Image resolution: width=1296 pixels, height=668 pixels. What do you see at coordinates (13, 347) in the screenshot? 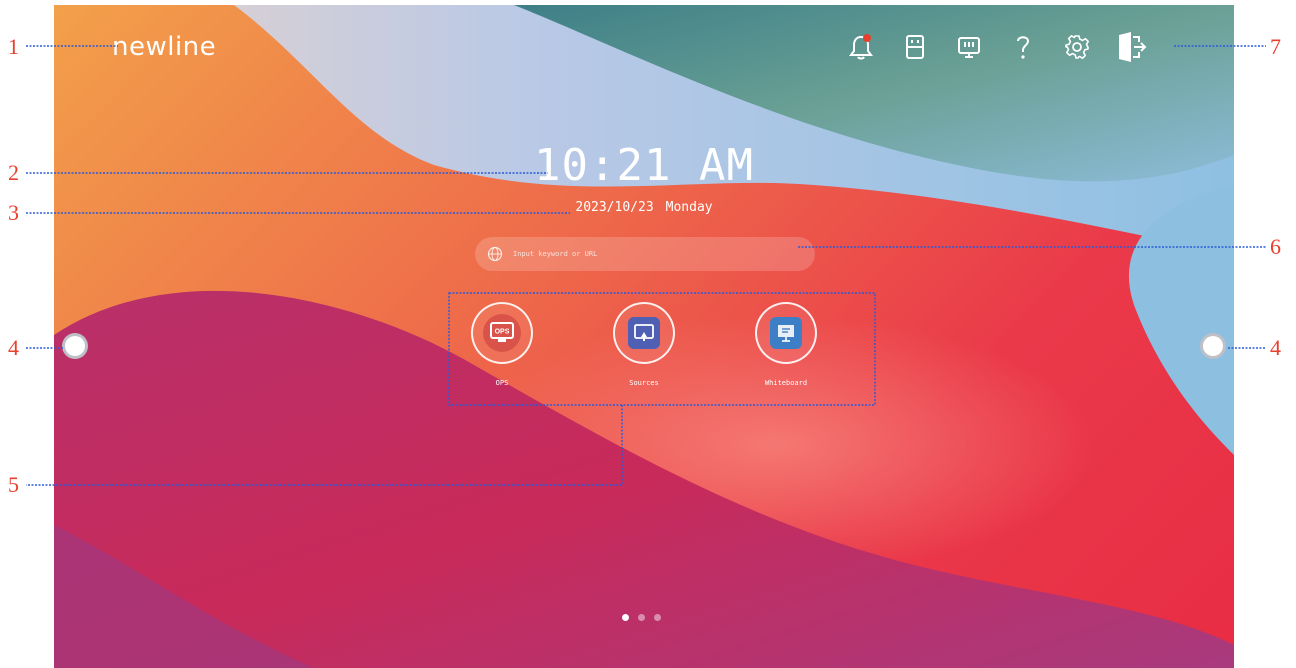
I see `callout-4-left: 4` at bounding box center [13, 347].